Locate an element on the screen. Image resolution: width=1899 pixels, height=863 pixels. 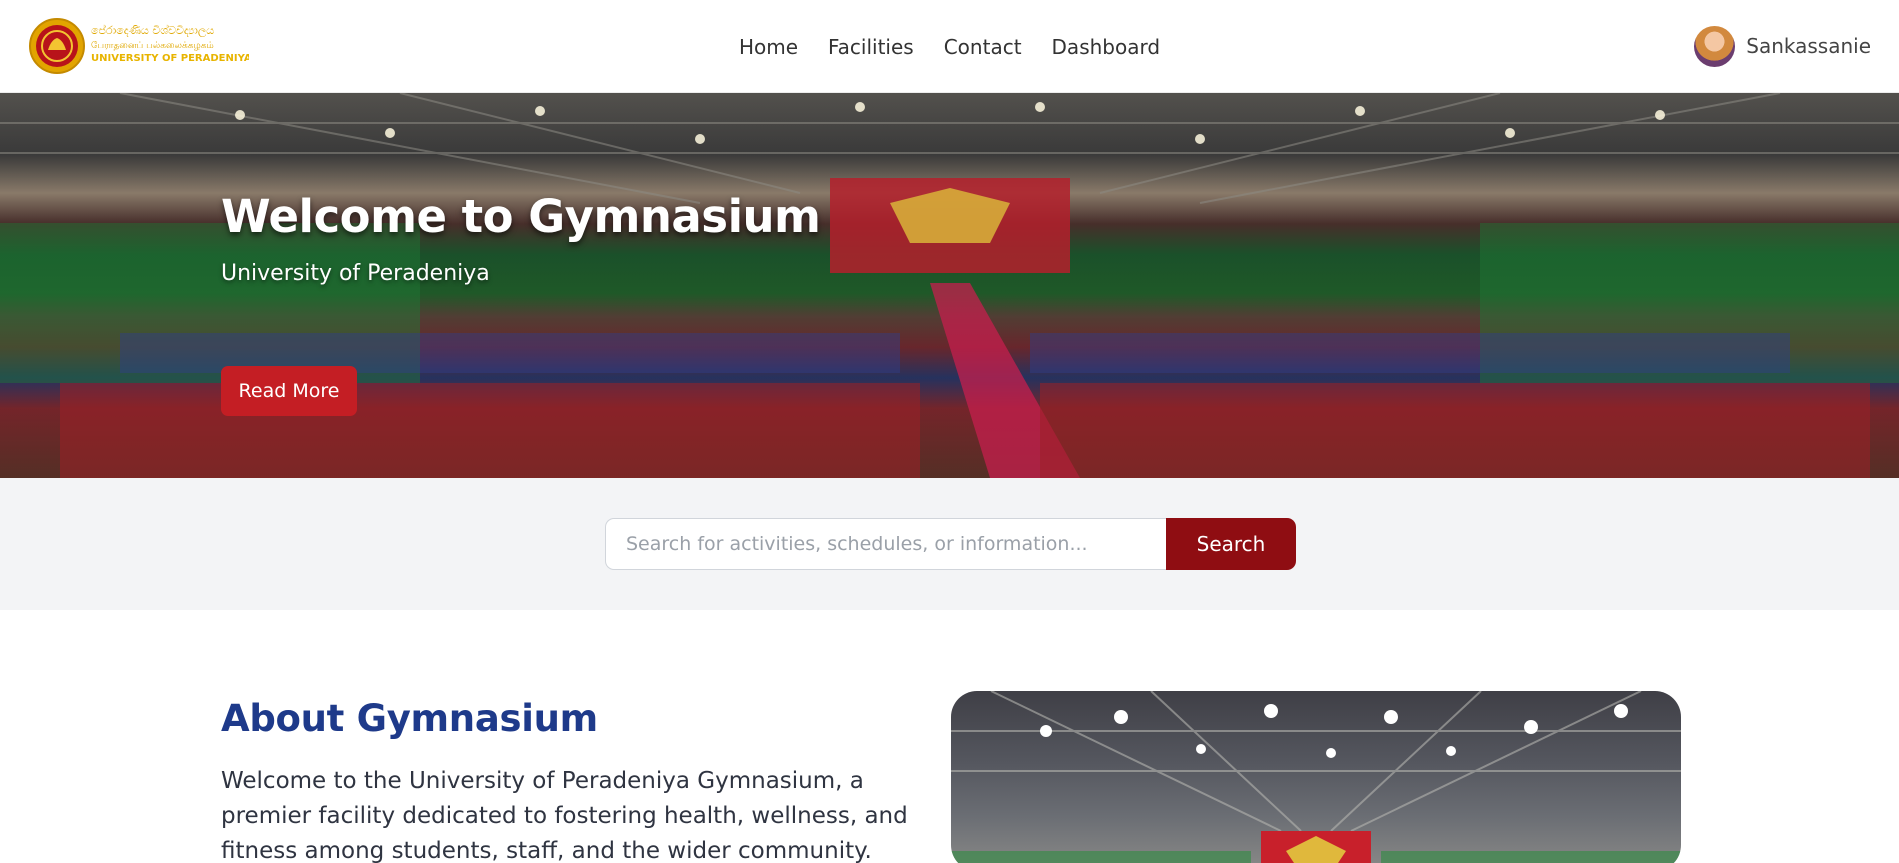
user-menu: Sankassanie is located at coordinates (1782, 46).